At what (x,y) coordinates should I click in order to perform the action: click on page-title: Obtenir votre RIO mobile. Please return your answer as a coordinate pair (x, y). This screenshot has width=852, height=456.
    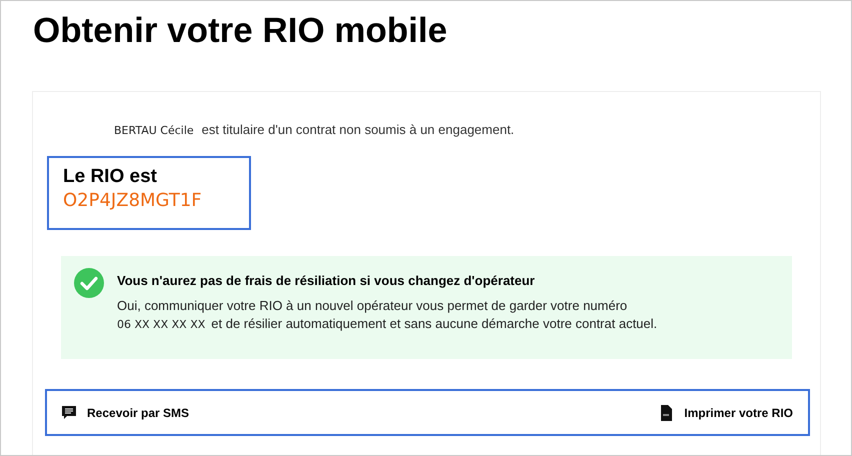
    Looking at the image, I should click on (240, 31).